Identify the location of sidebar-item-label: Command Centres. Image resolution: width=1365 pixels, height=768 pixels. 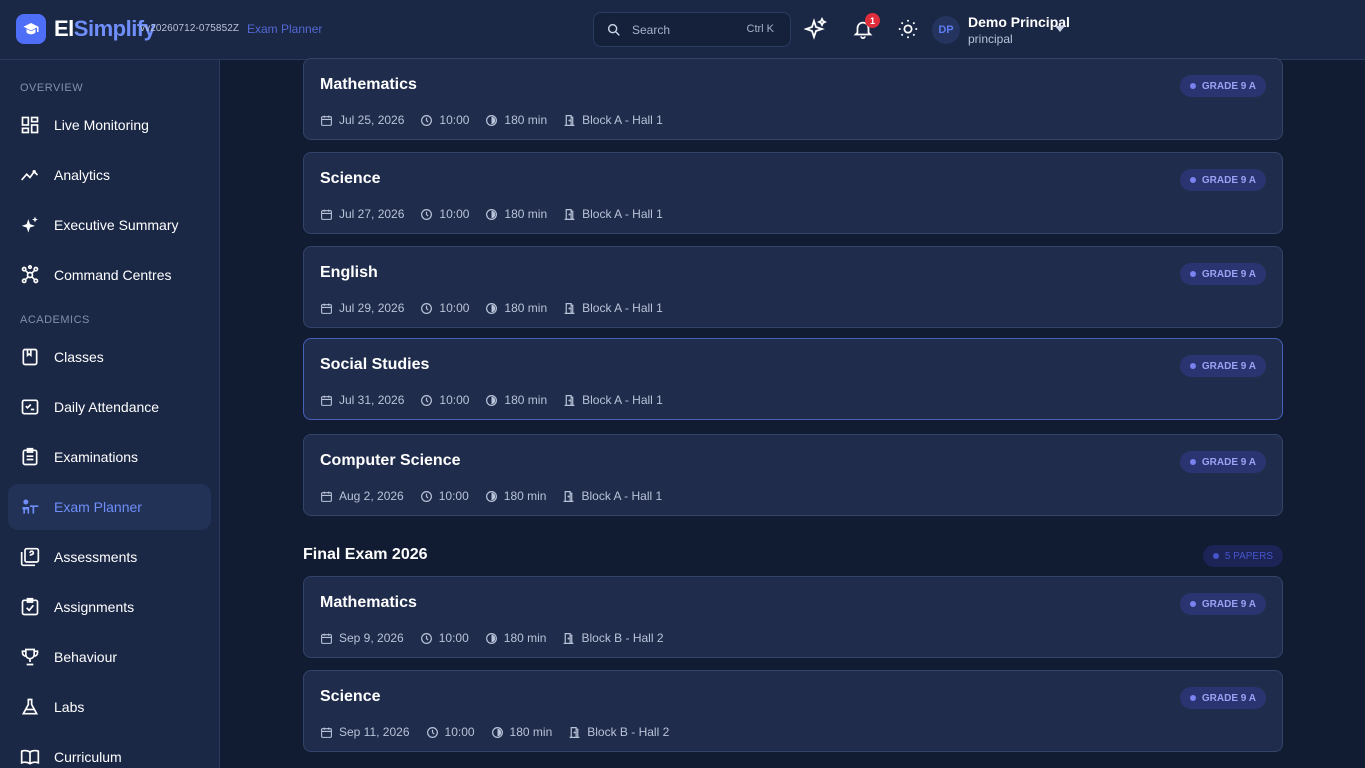
(113, 275).